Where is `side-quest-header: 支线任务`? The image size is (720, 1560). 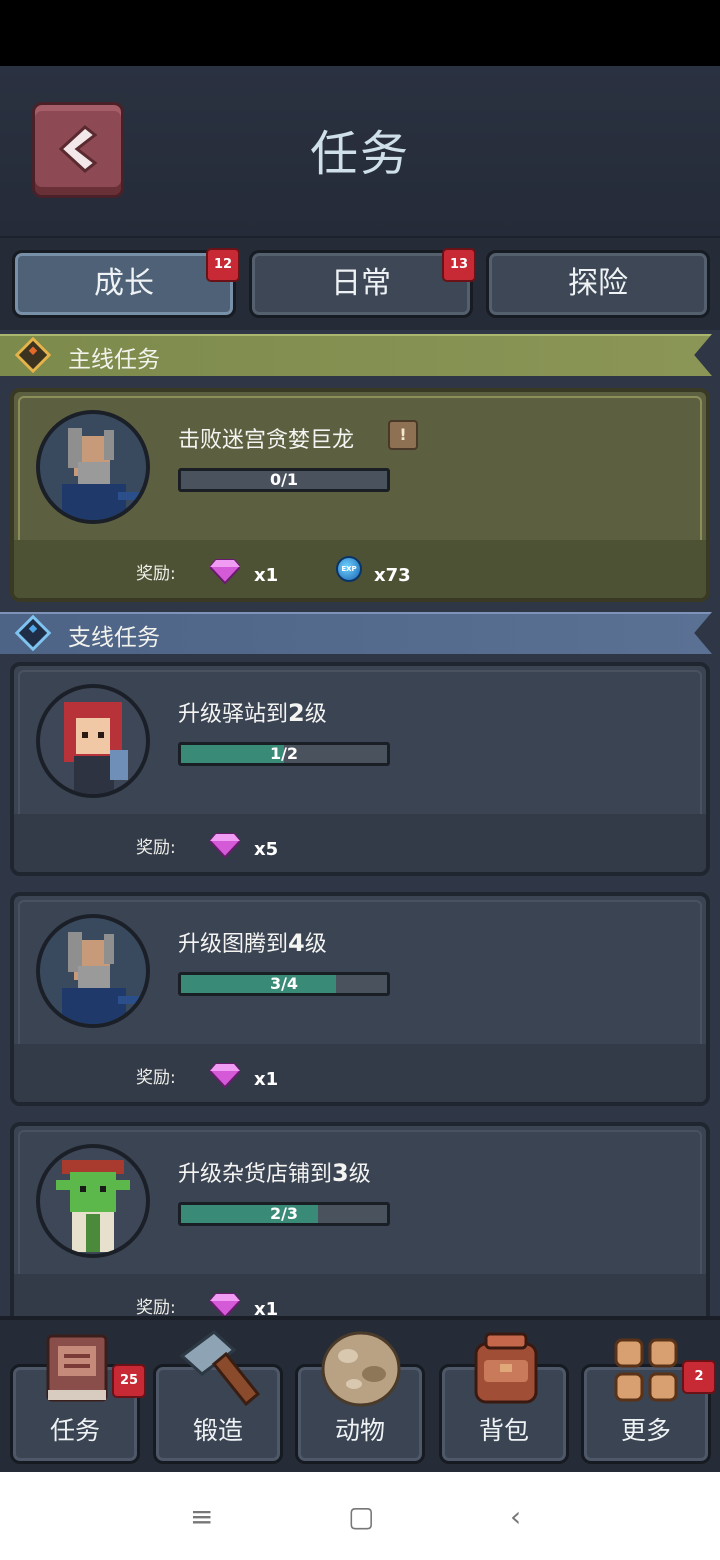 side-quest-header: 支线任务 is located at coordinates (360, 634).